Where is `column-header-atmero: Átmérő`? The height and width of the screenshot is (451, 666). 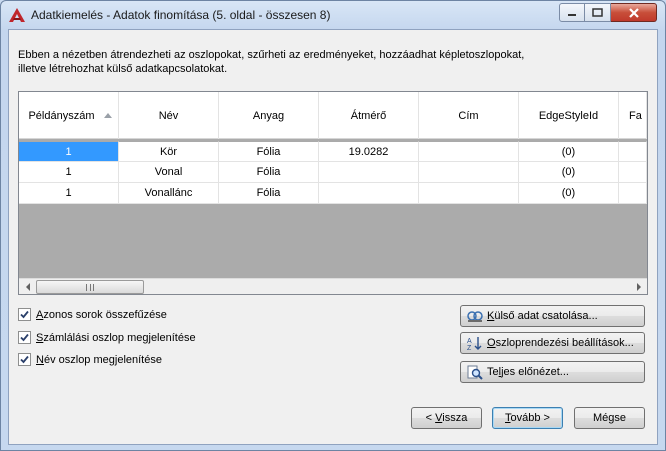 column-header-atmero: Átmérő is located at coordinates (369, 115).